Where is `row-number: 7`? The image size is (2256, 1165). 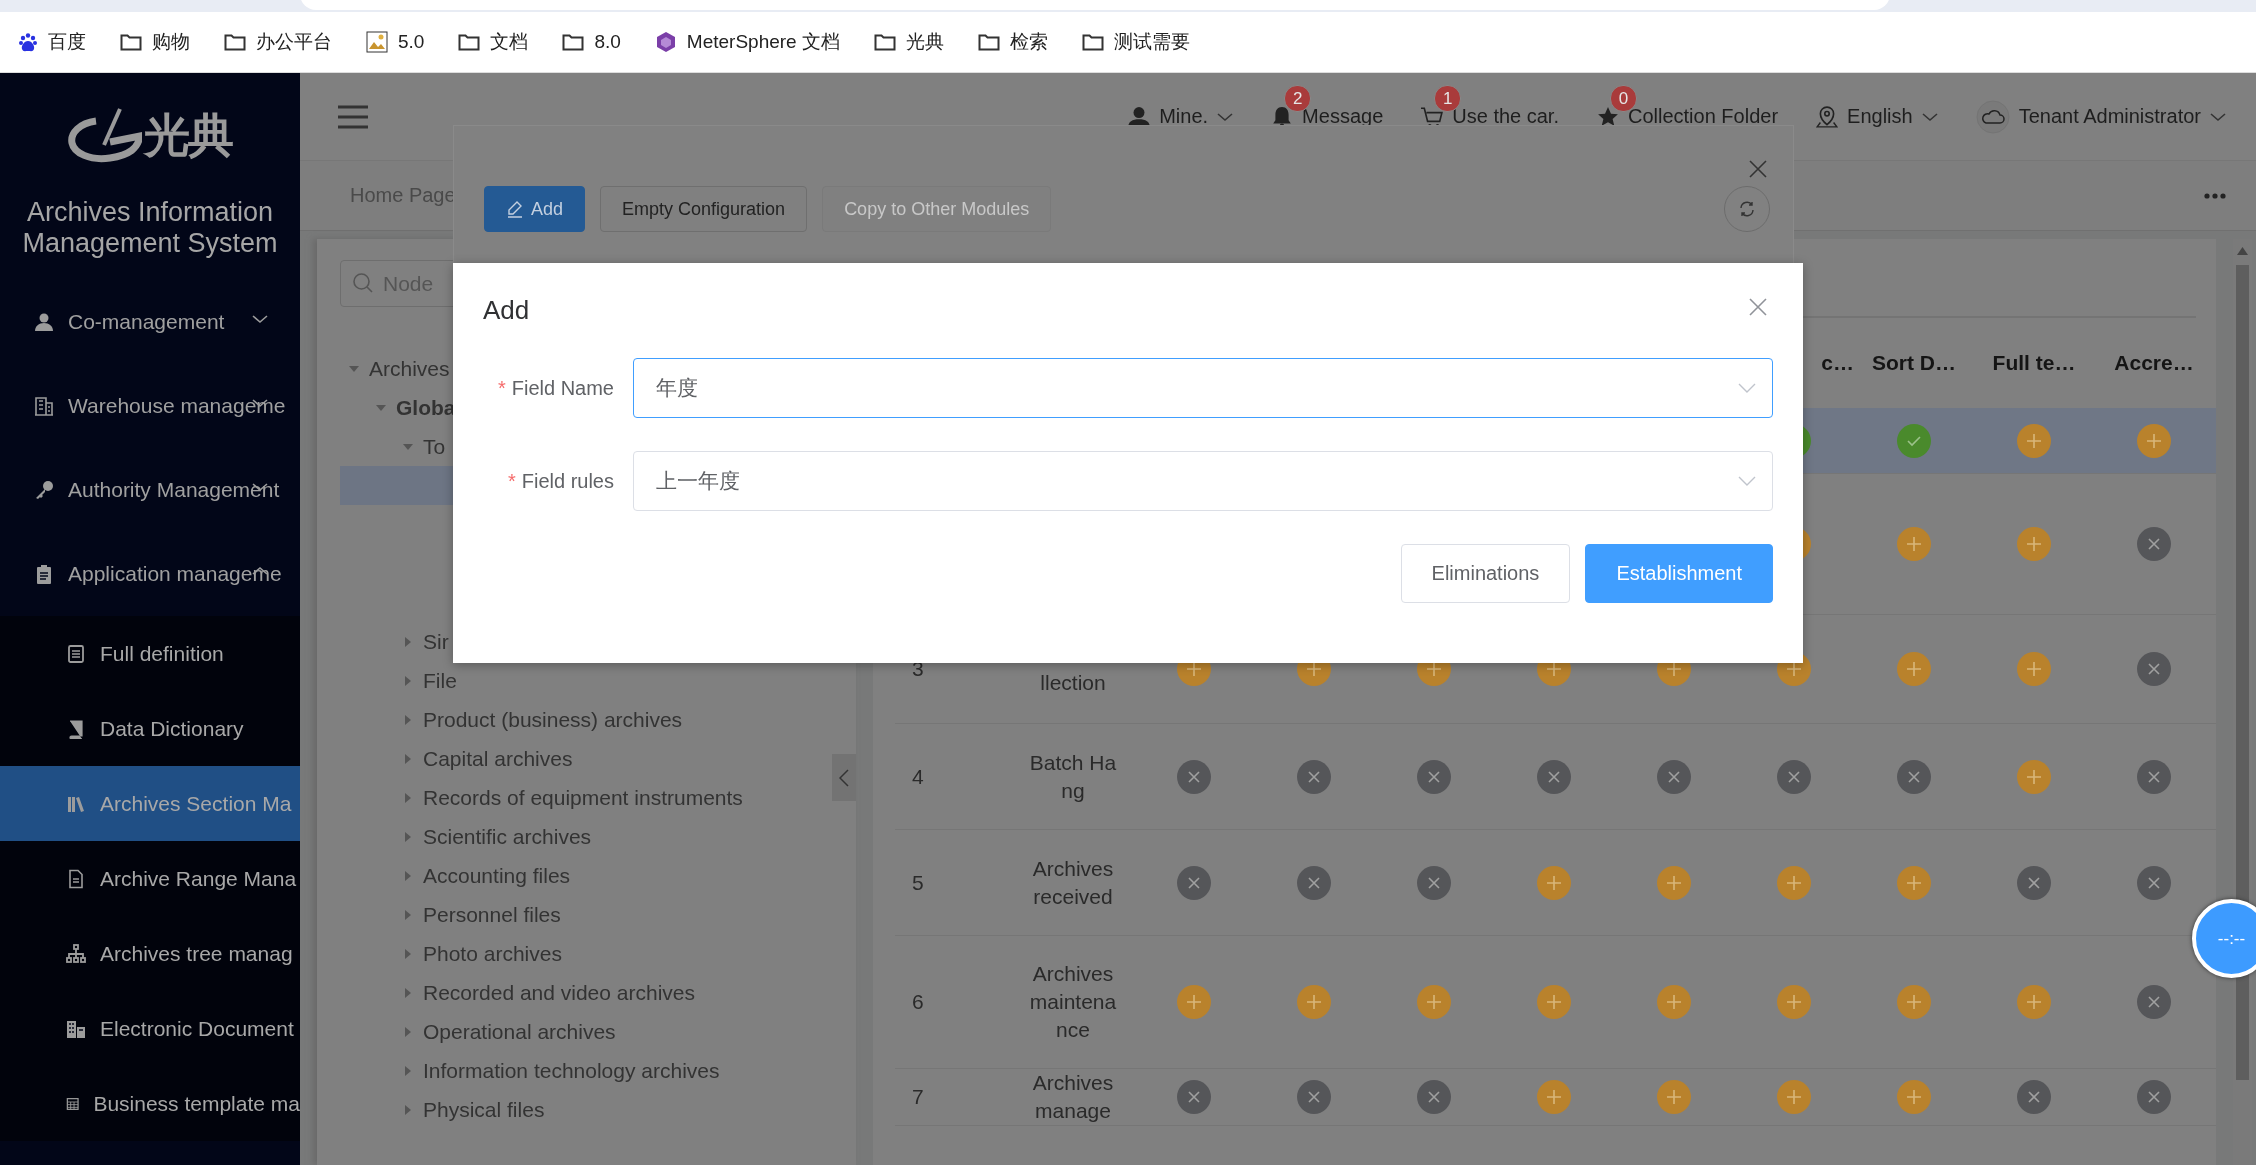
row-number: 7 is located at coordinates (918, 1097).